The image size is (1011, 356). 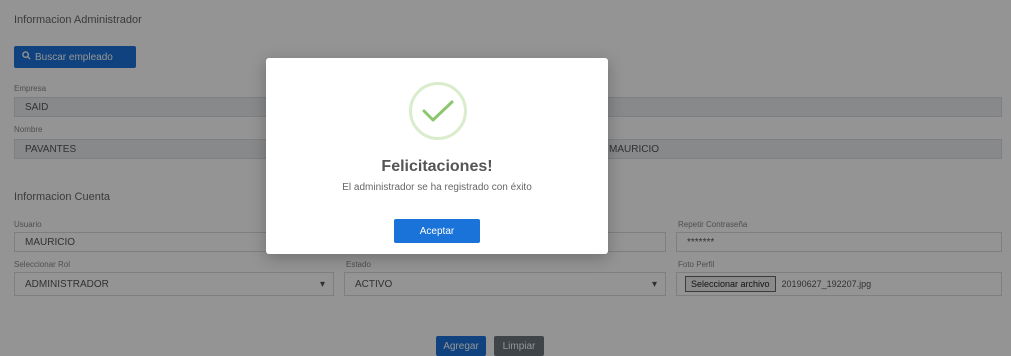 I want to click on modal-title: Felicitaciones!, so click(x=437, y=166).